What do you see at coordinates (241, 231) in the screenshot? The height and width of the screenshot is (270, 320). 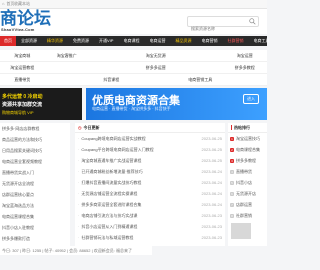 I see `thumbnail-image` at bounding box center [241, 231].